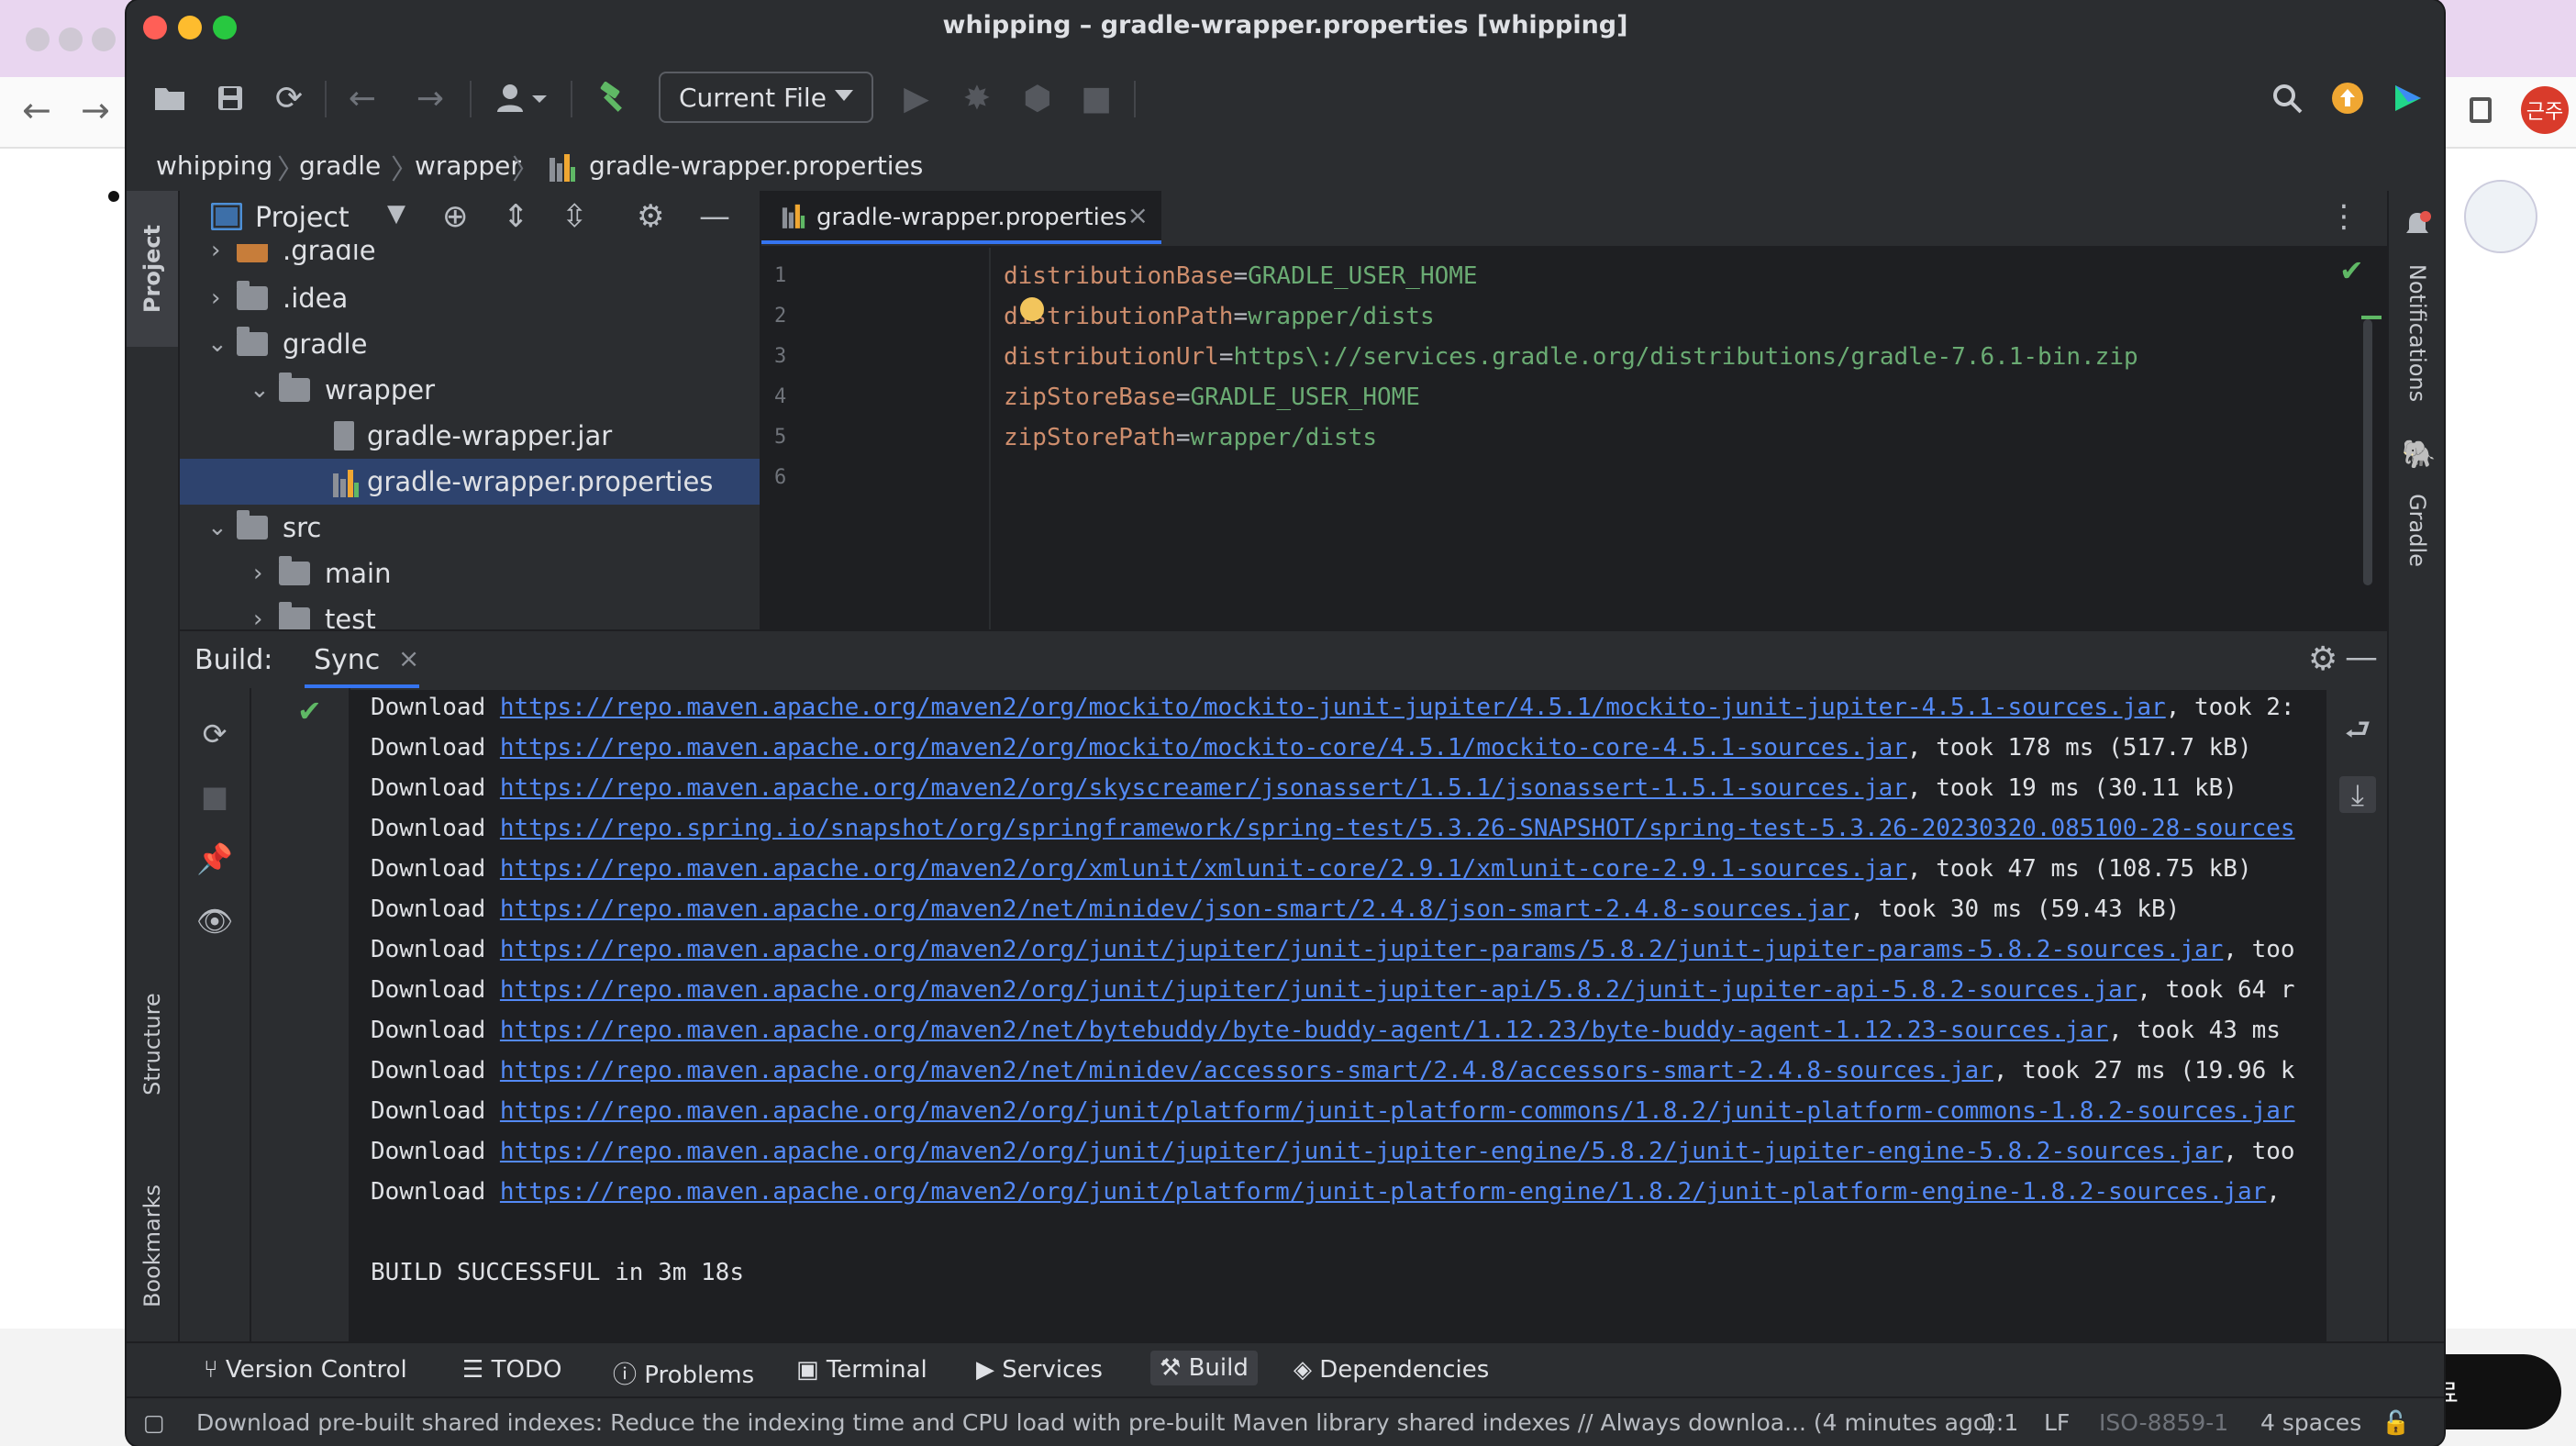  I want to click on browser-forward-icon: →, so click(95, 110).